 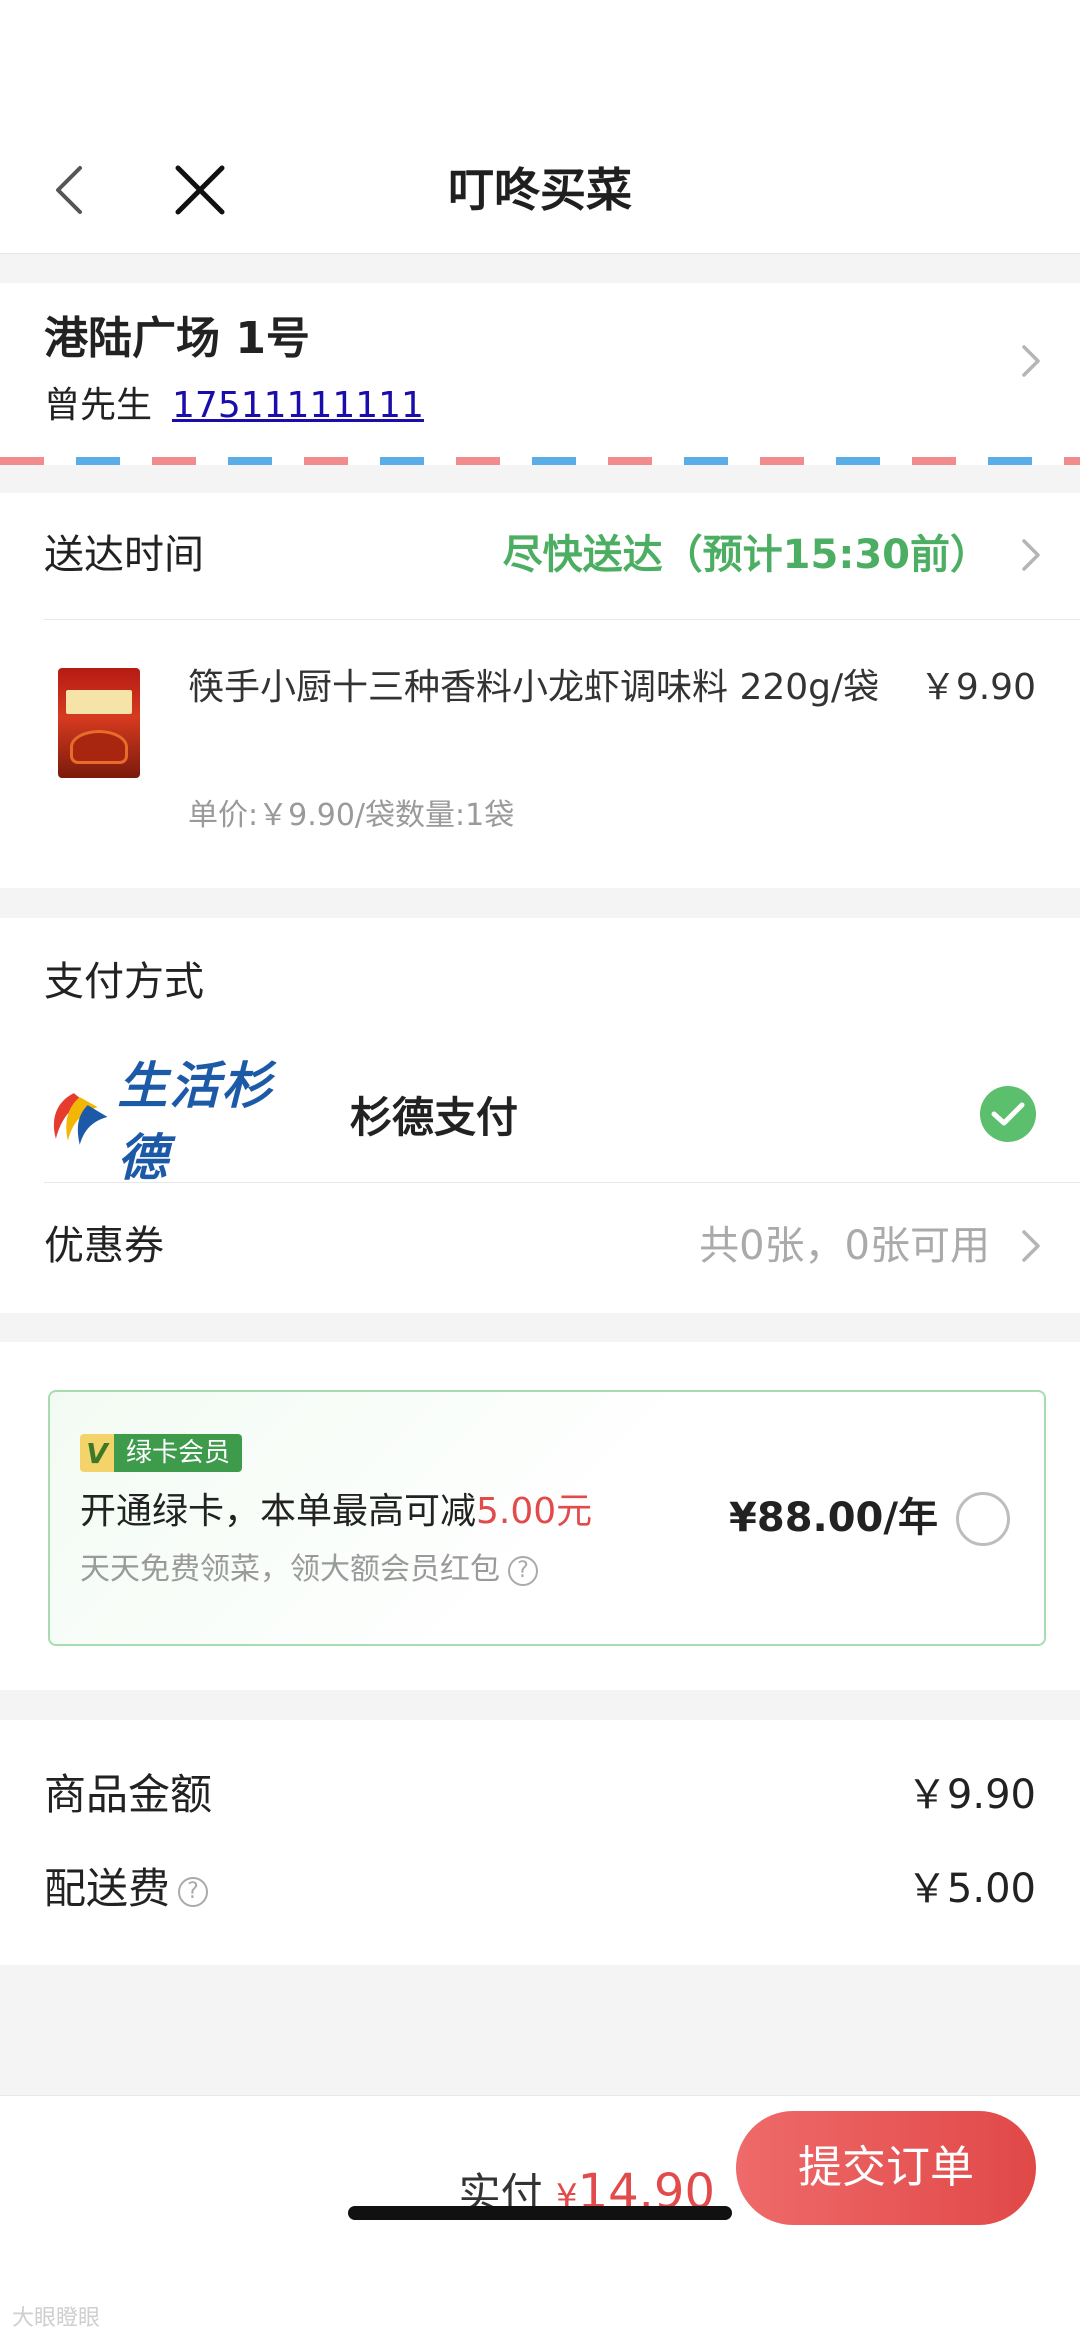 What do you see at coordinates (104, 1246) in the screenshot?
I see `coupon-label: 优惠券` at bounding box center [104, 1246].